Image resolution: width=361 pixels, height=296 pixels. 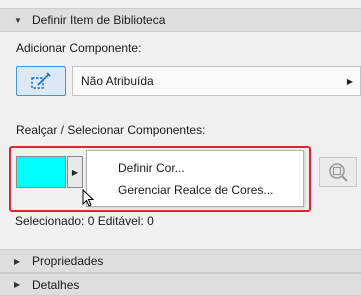 What do you see at coordinates (117, 81) in the screenshot?
I see `component-dropdown-value: Não Atribuída` at bounding box center [117, 81].